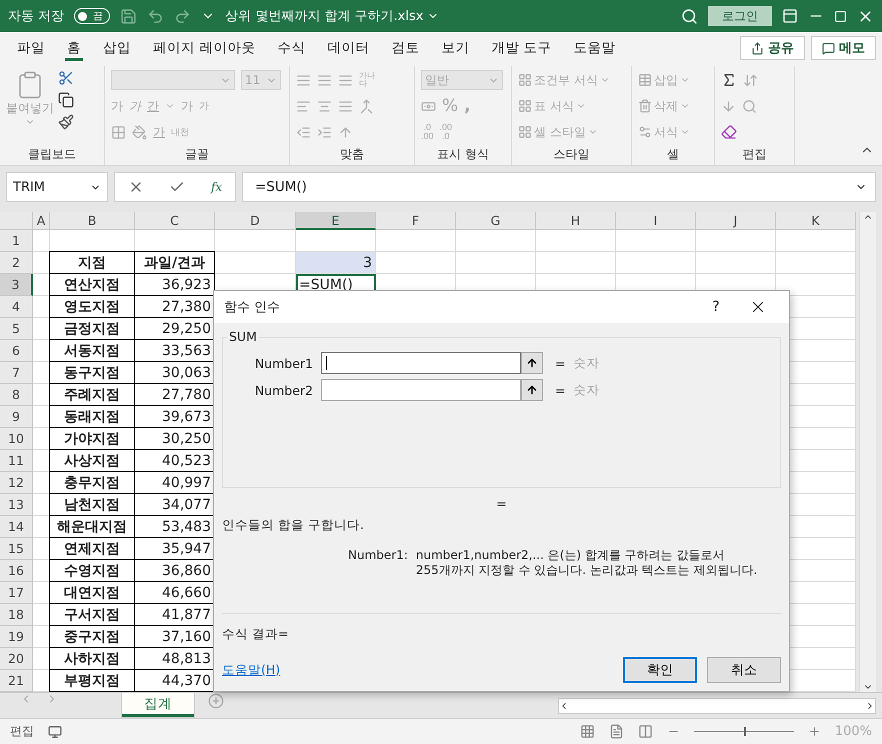  Describe the element at coordinates (405, 48) in the screenshot. I see `menu-tab: 검토` at that location.